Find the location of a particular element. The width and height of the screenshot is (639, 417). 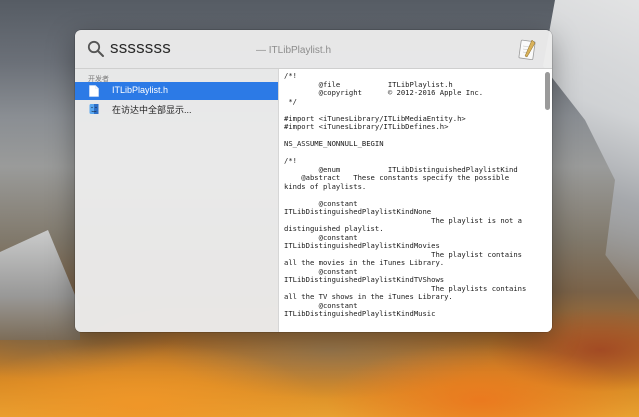

code-line: kinds of playlists. is located at coordinates (325, 186).